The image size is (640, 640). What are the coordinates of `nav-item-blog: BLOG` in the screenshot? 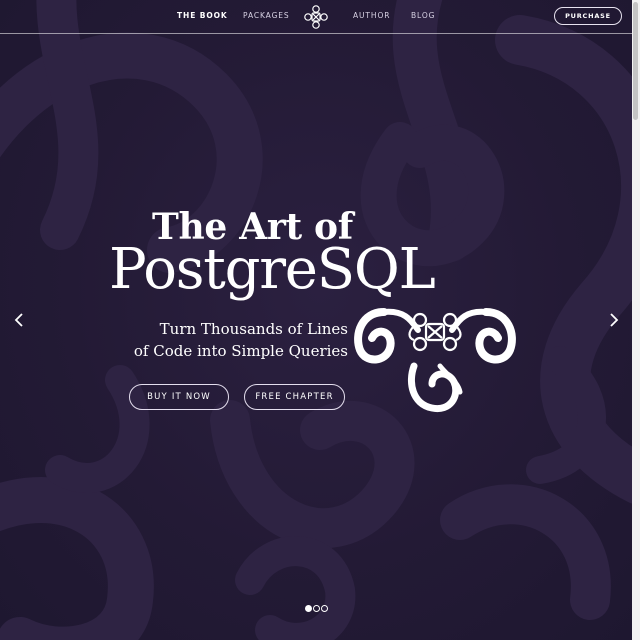 It's located at (423, 15).